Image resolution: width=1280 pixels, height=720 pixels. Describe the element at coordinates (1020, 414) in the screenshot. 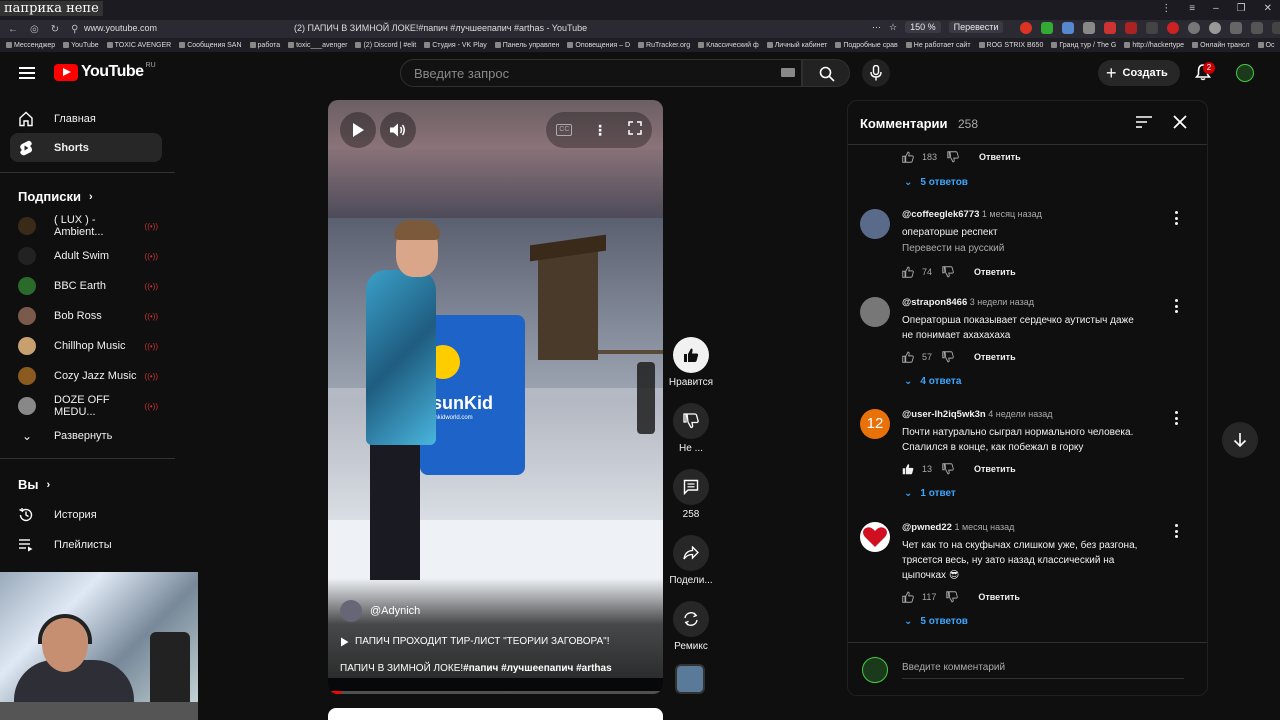

I see `comment-time: 4 недели назад` at that location.